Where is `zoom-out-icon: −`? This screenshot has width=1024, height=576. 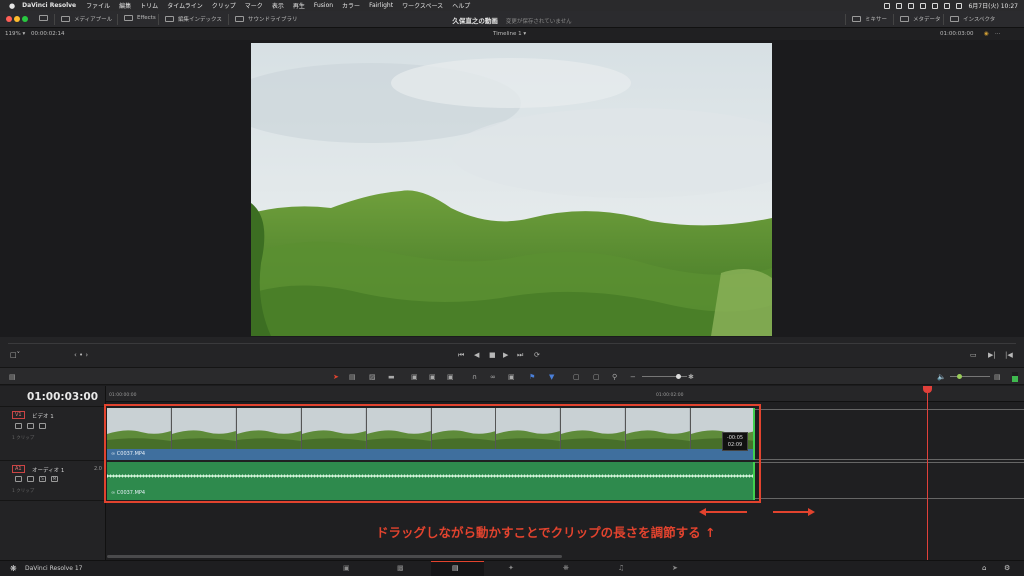 zoom-out-icon: − is located at coordinates (633, 377).